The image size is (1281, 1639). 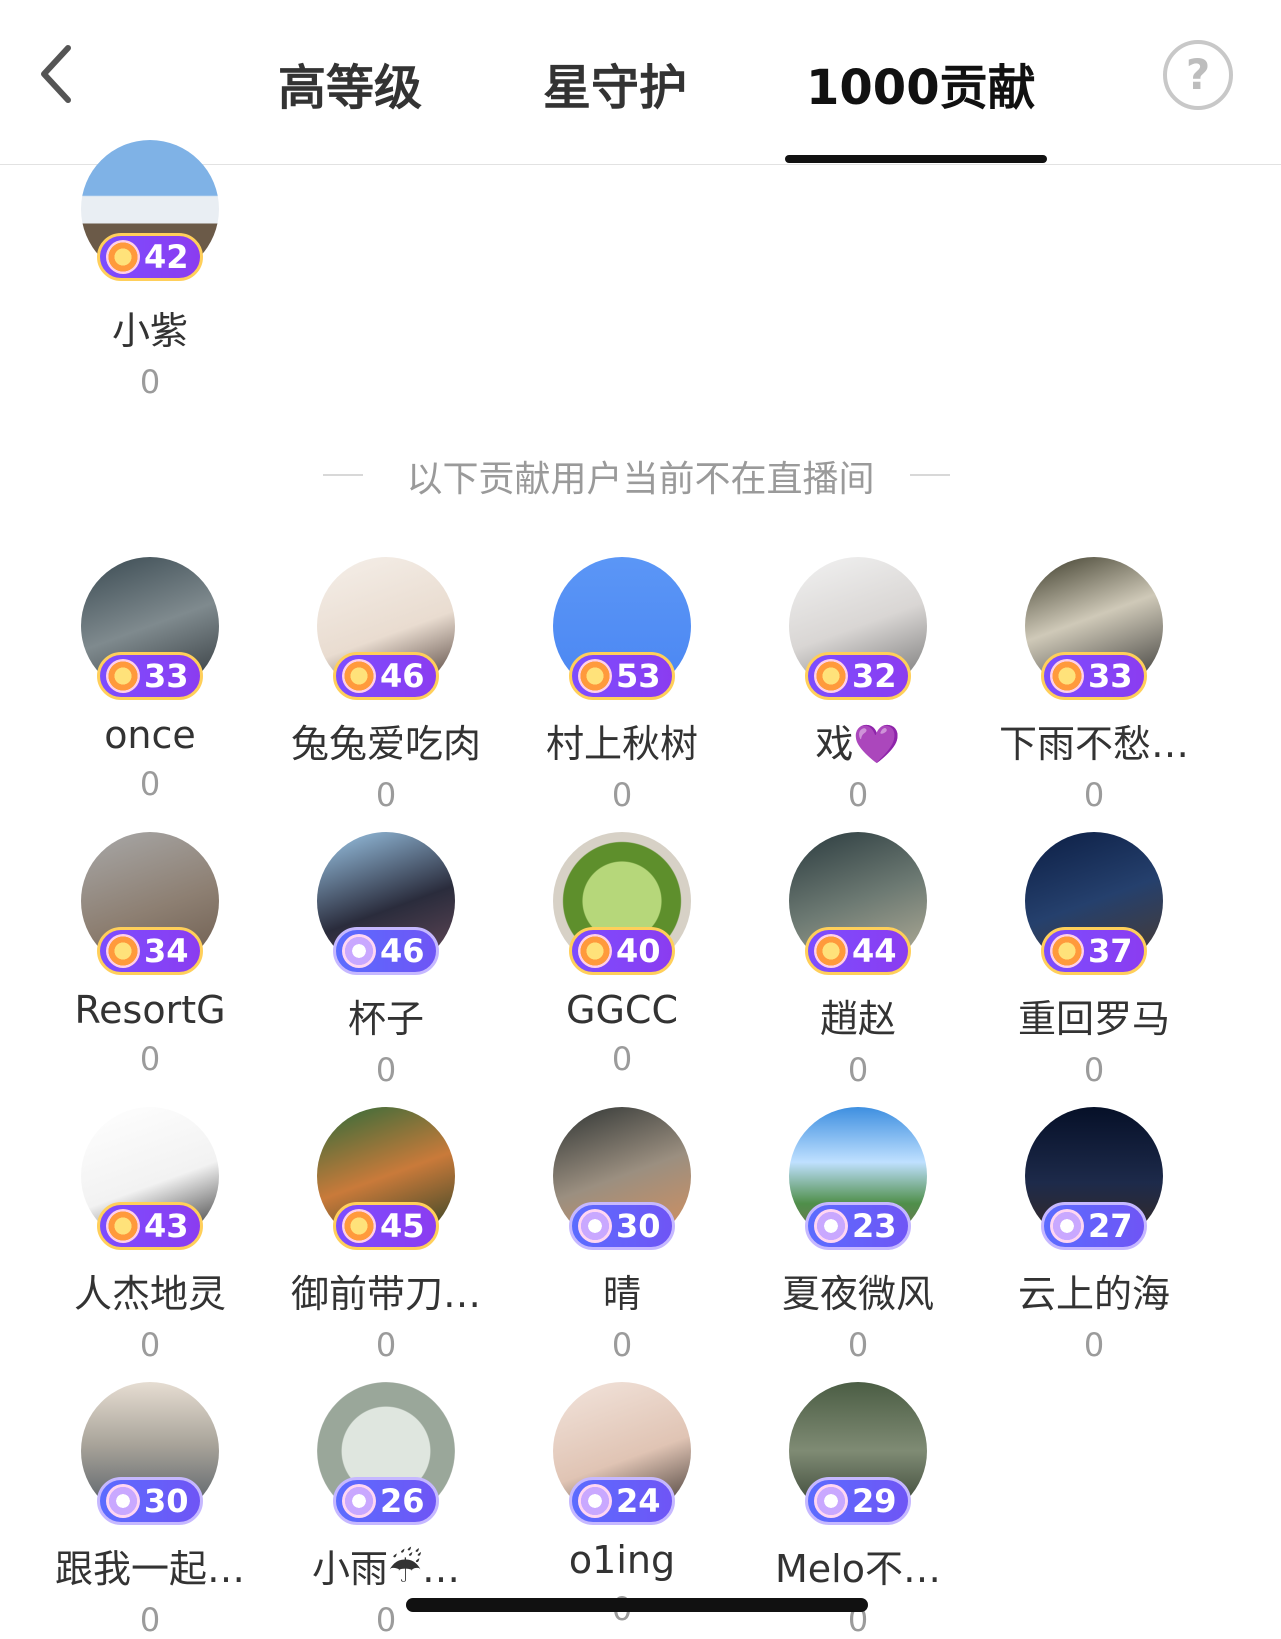 What do you see at coordinates (858, 744) in the screenshot?
I see `user-name: 戏💜` at bounding box center [858, 744].